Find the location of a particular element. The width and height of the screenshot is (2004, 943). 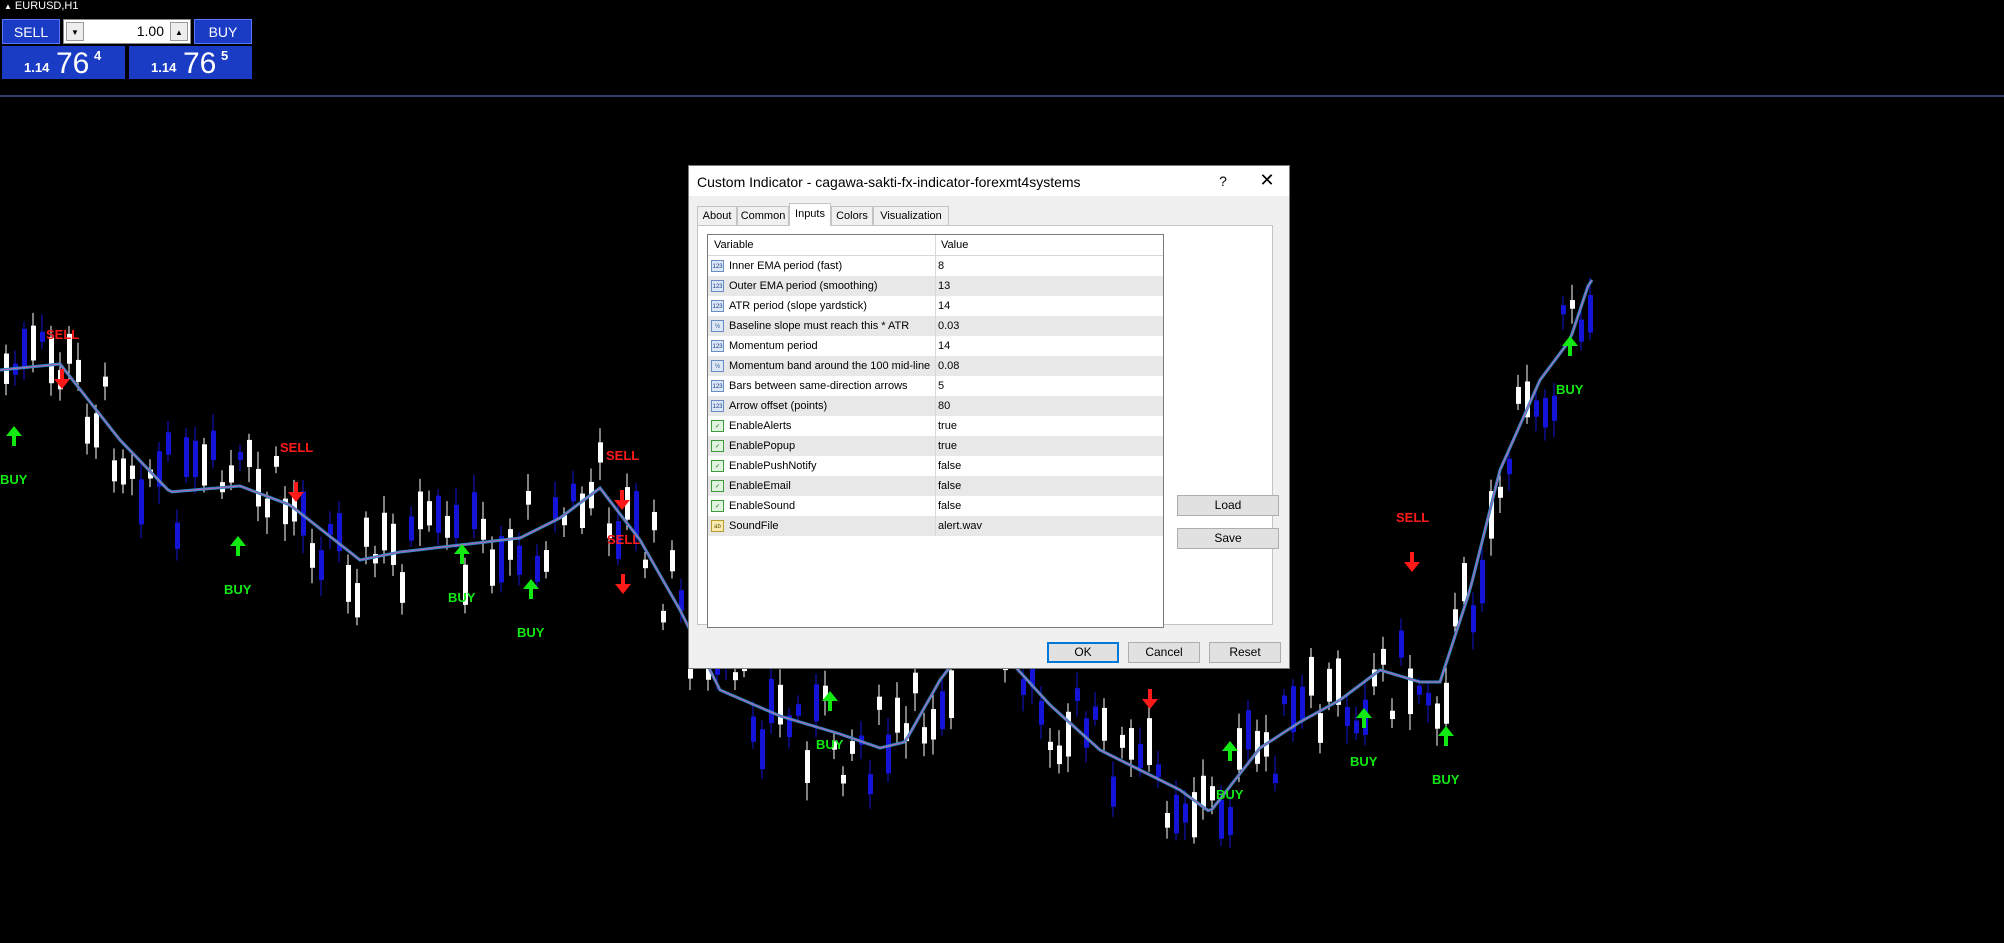

input-row: 123 Momentum period 14 is located at coordinates (935, 346).